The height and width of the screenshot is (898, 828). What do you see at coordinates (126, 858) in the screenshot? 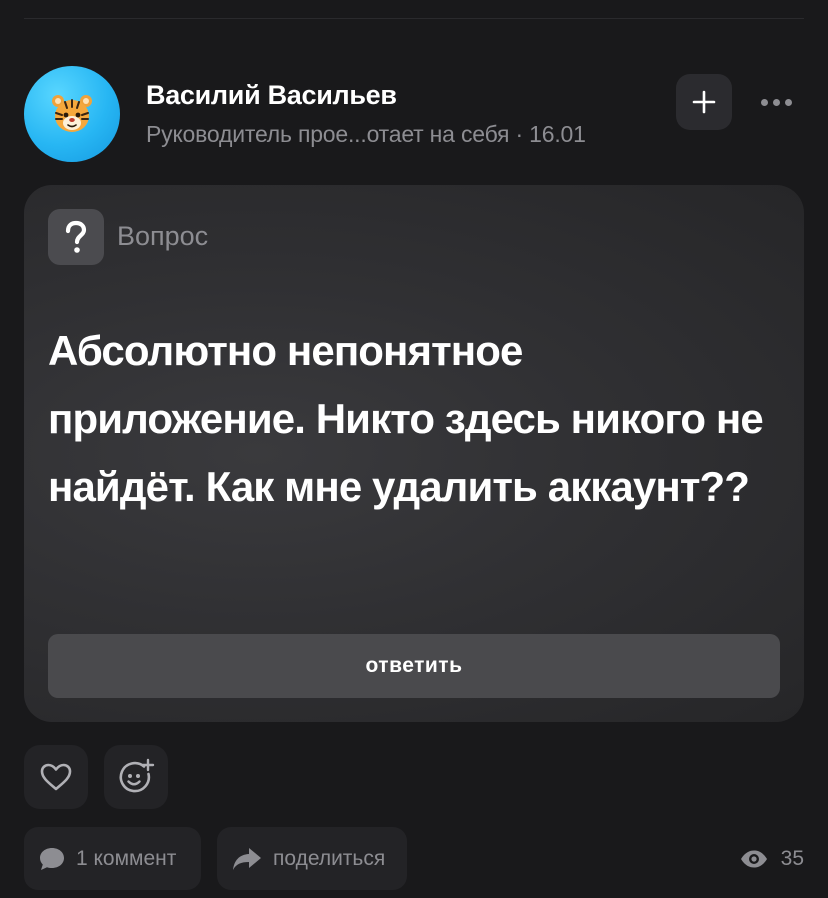
I see `comments-label: 1 коммент` at bounding box center [126, 858].